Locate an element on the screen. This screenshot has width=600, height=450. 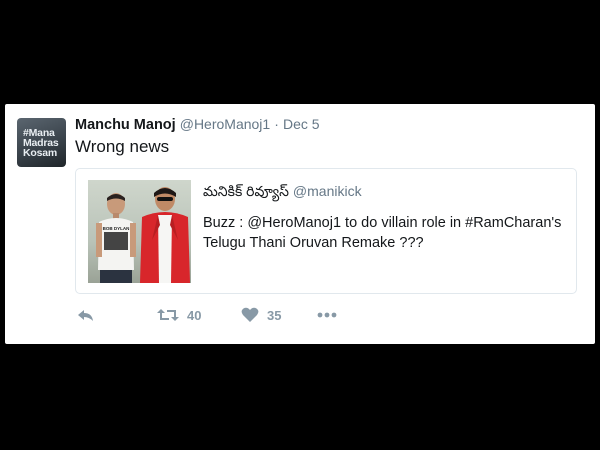
person-left-figure: BOB DYLAN is located at coordinates (116, 238).